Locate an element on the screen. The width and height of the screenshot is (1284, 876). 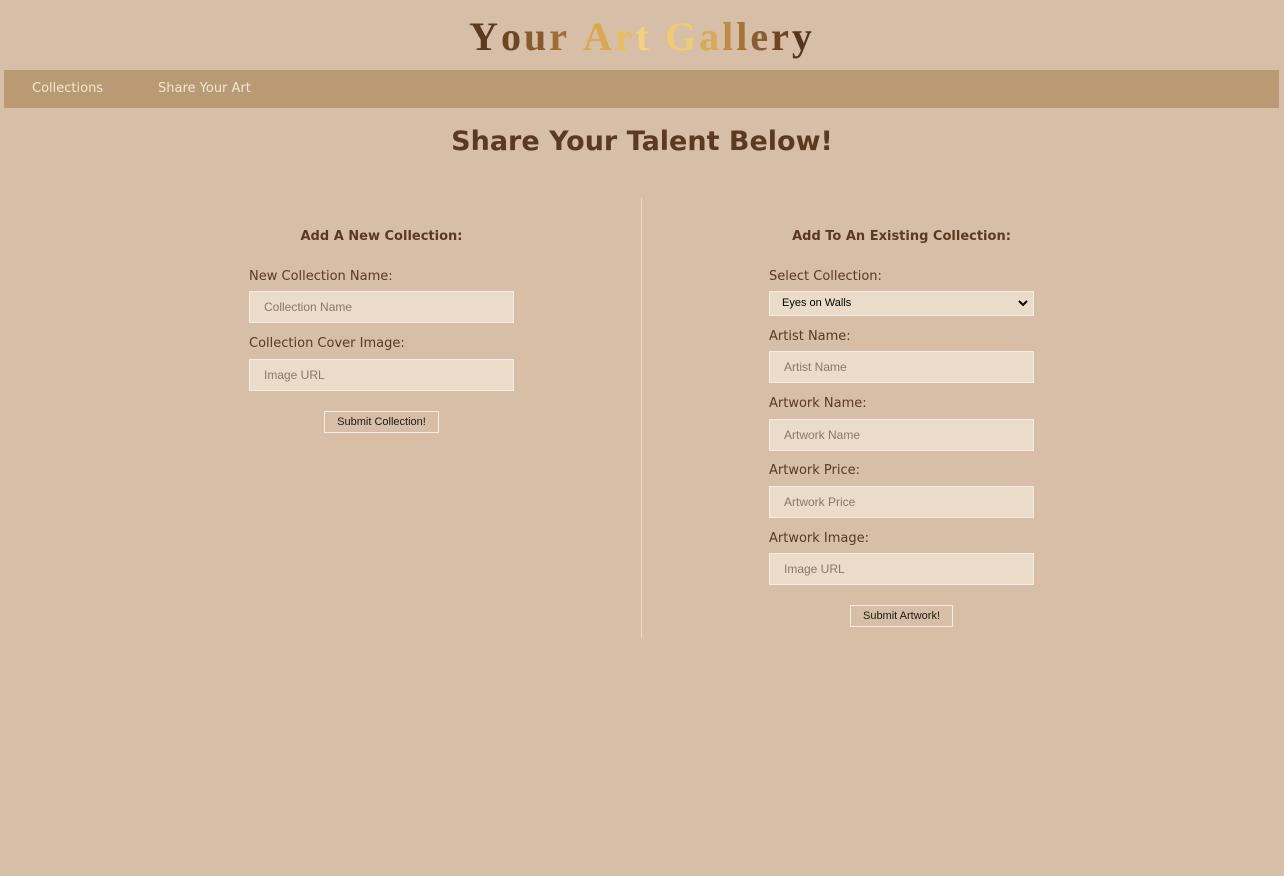
collection-cover-image-label: Collection Cover Image: is located at coordinates (327, 343).